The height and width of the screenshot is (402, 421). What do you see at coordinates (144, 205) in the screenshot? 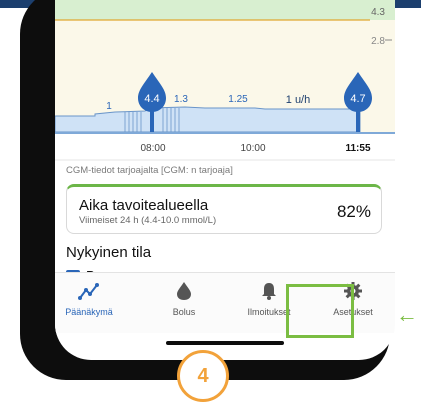
I see `card-title: Aika tavoitealueella` at bounding box center [144, 205].